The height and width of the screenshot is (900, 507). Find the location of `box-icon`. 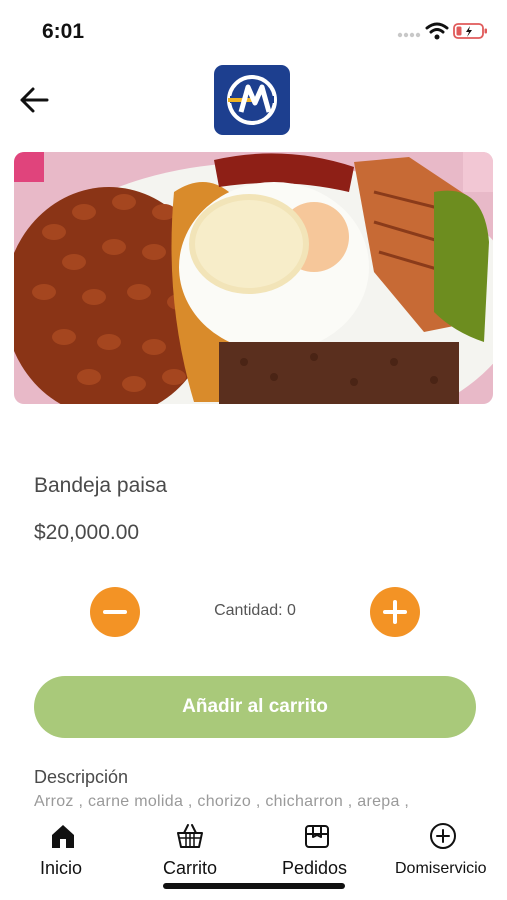

box-icon is located at coordinates (317, 836).